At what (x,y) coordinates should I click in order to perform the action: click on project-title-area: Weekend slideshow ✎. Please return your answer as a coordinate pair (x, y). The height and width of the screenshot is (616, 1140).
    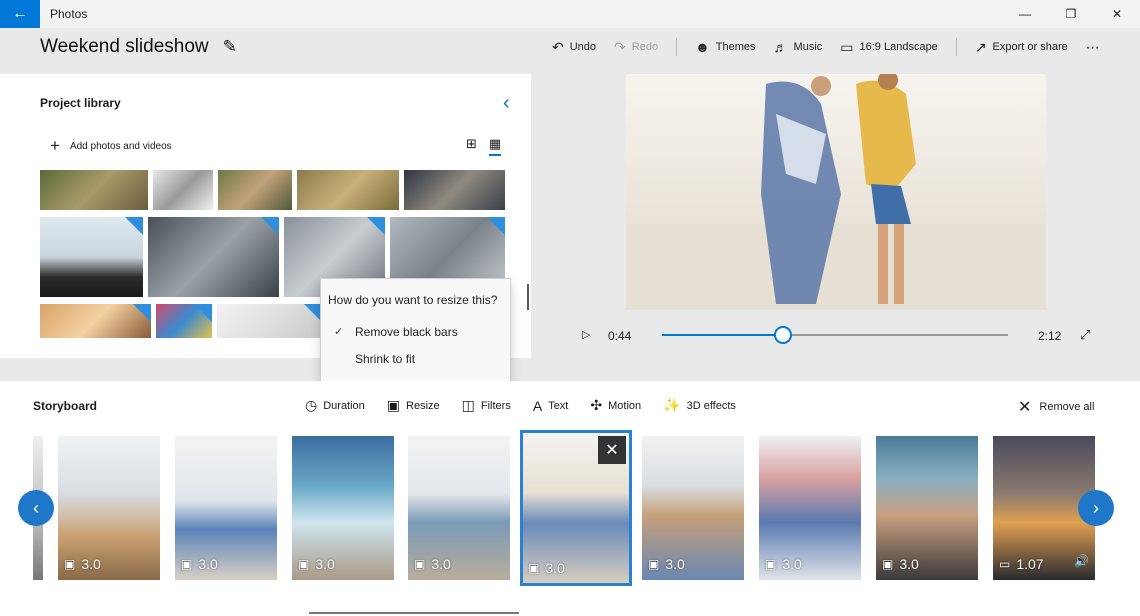
    Looking at the image, I should click on (138, 47).